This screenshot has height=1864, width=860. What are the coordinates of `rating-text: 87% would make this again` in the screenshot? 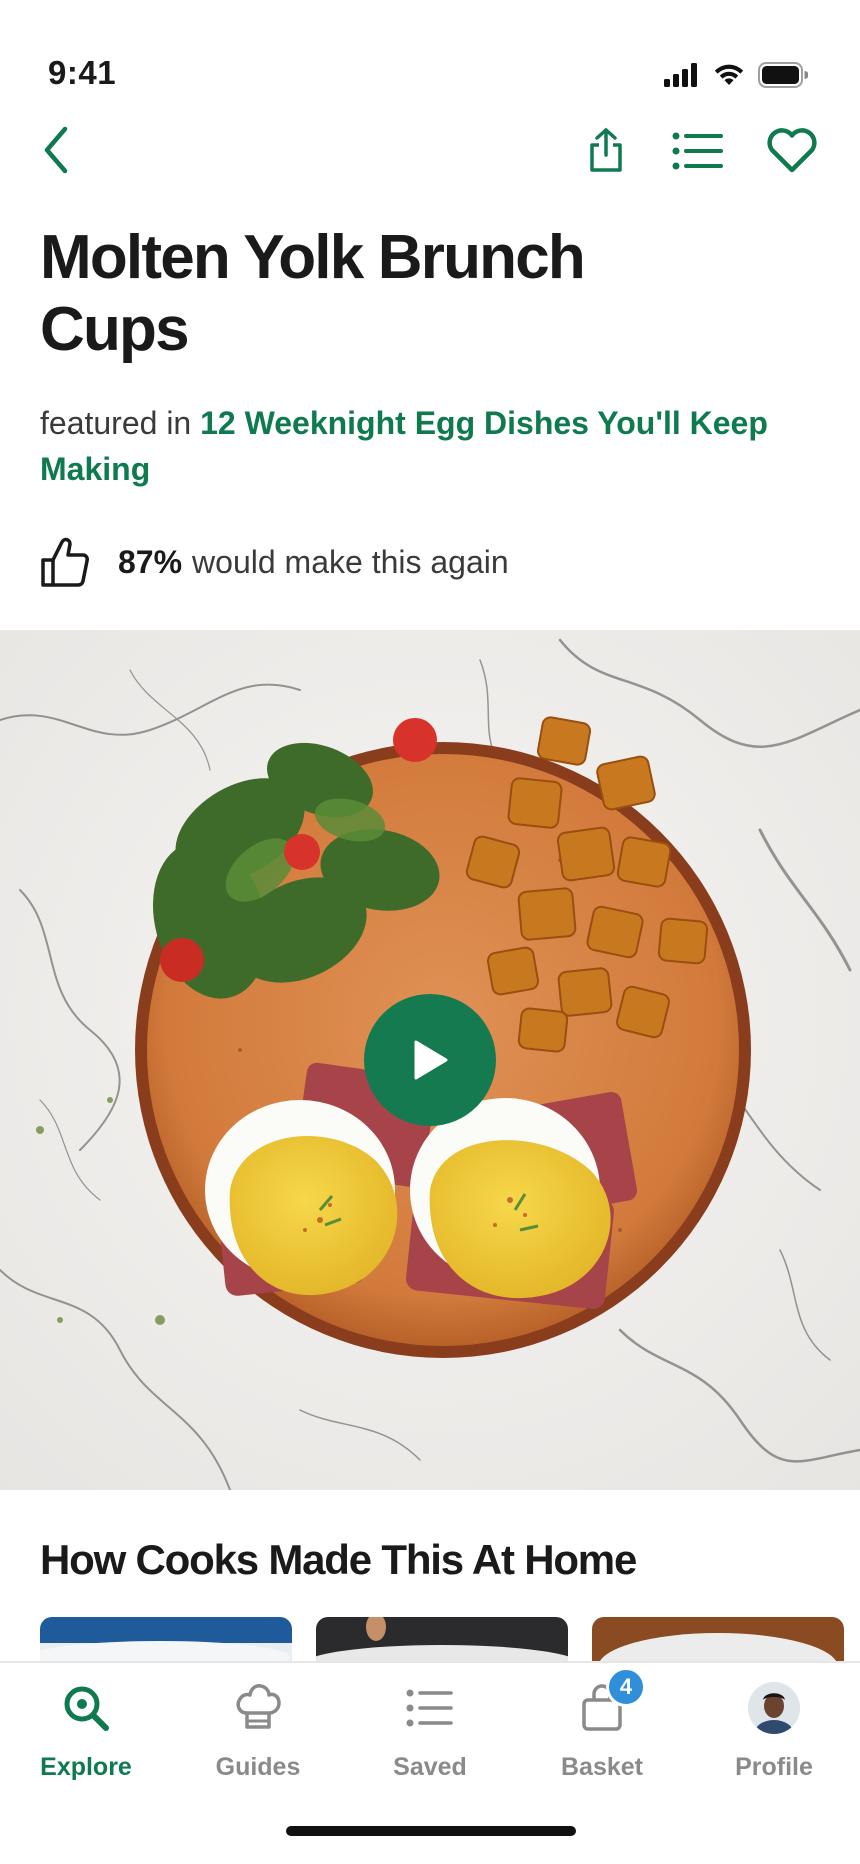 It's located at (313, 562).